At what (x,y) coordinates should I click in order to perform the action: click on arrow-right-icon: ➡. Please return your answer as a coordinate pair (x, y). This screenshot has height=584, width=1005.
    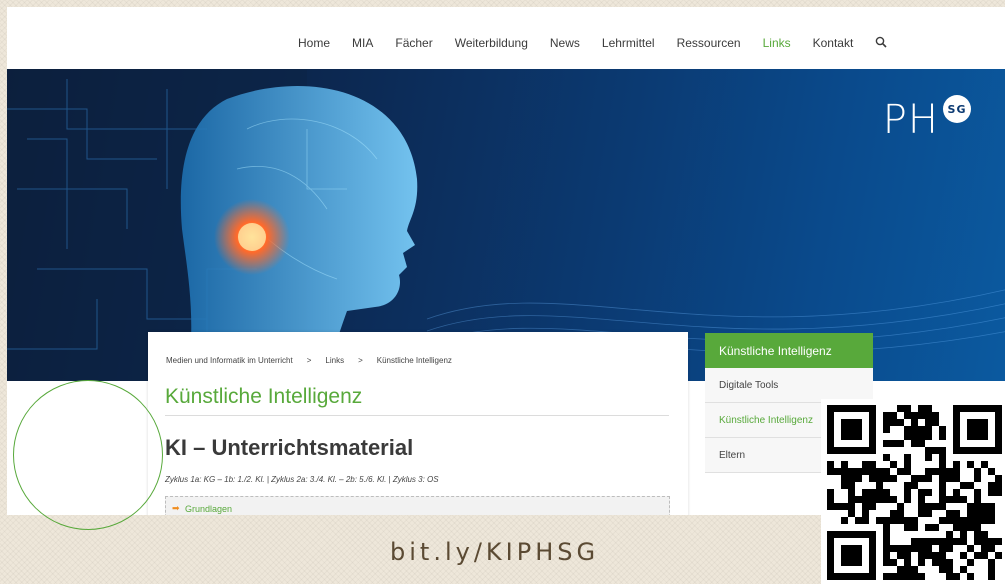
    Looking at the image, I should click on (176, 508).